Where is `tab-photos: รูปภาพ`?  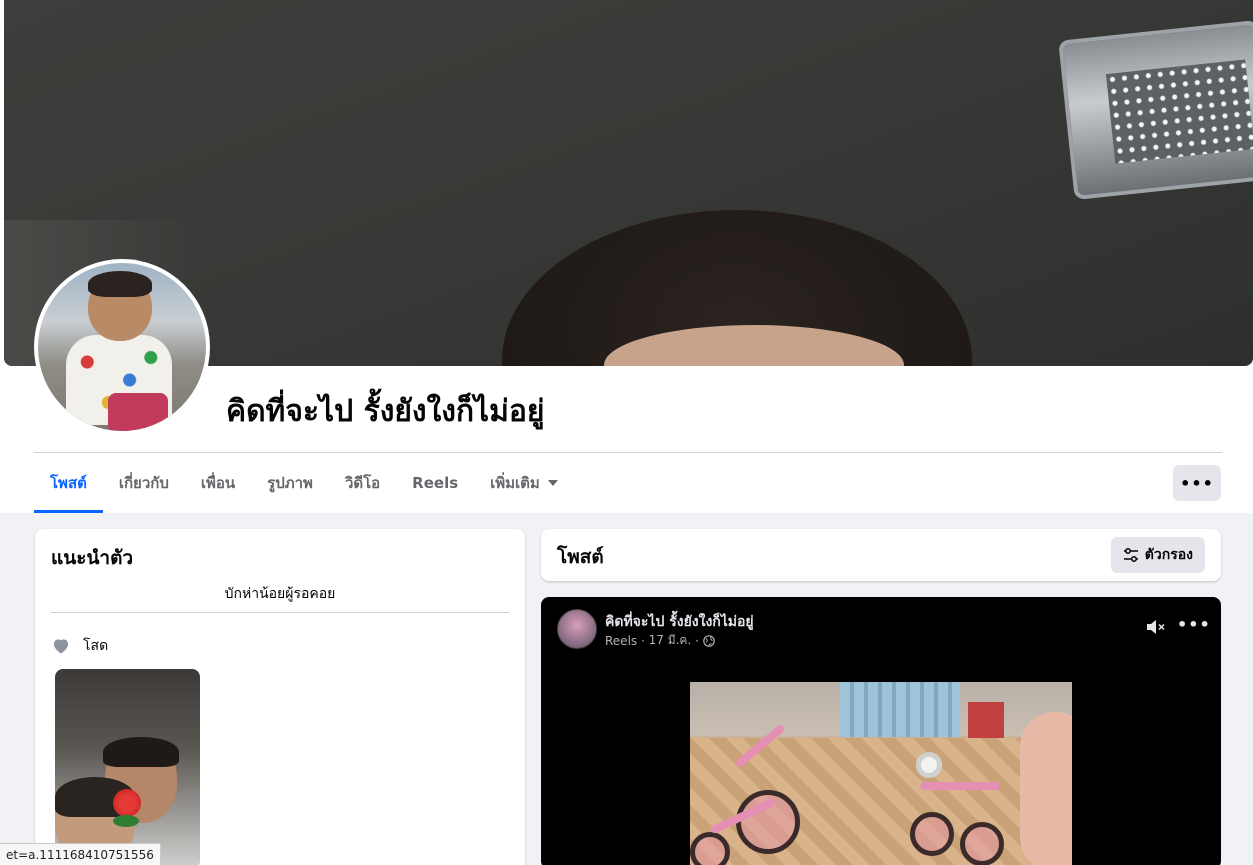 tab-photos: รูปภาพ is located at coordinates (290, 483).